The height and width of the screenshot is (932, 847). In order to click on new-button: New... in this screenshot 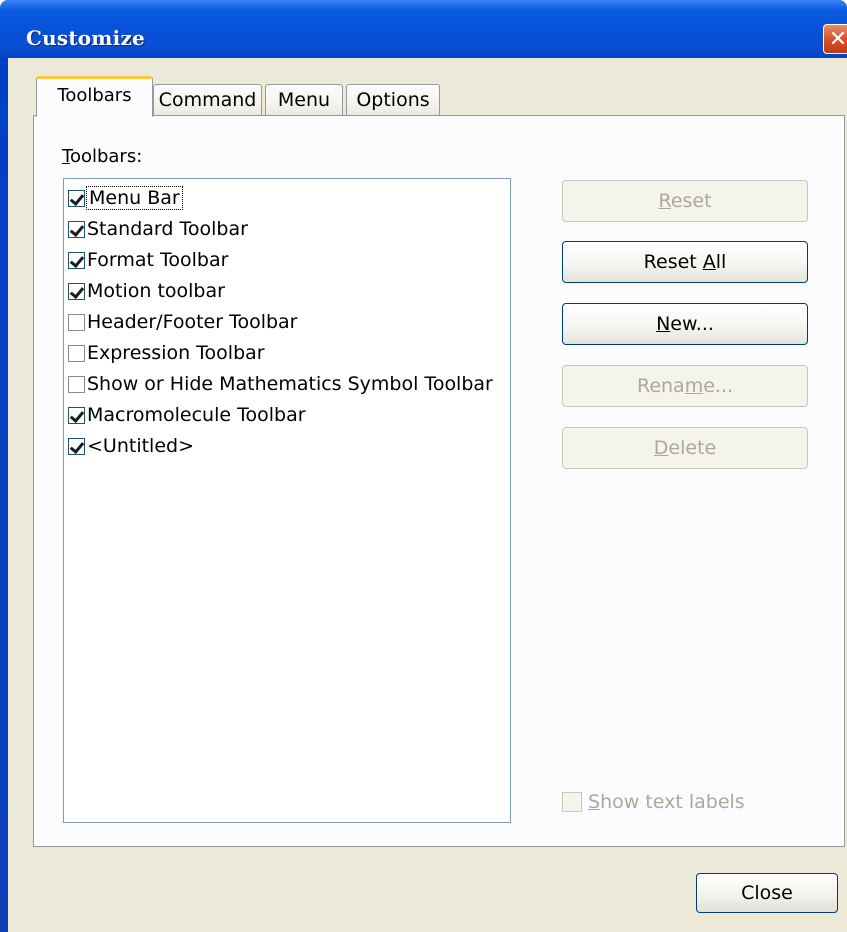, I will do `click(685, 324)`.